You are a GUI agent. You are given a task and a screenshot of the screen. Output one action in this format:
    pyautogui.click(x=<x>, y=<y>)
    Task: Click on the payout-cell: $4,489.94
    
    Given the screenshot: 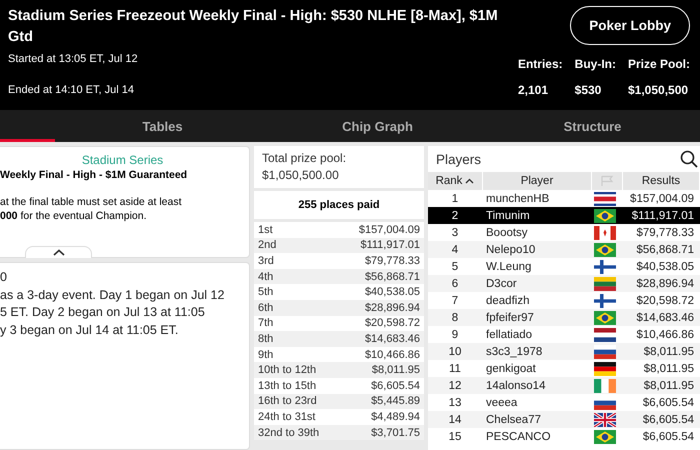 What is the action you would take?
    pyautogui.click(x=395, y=416)
    